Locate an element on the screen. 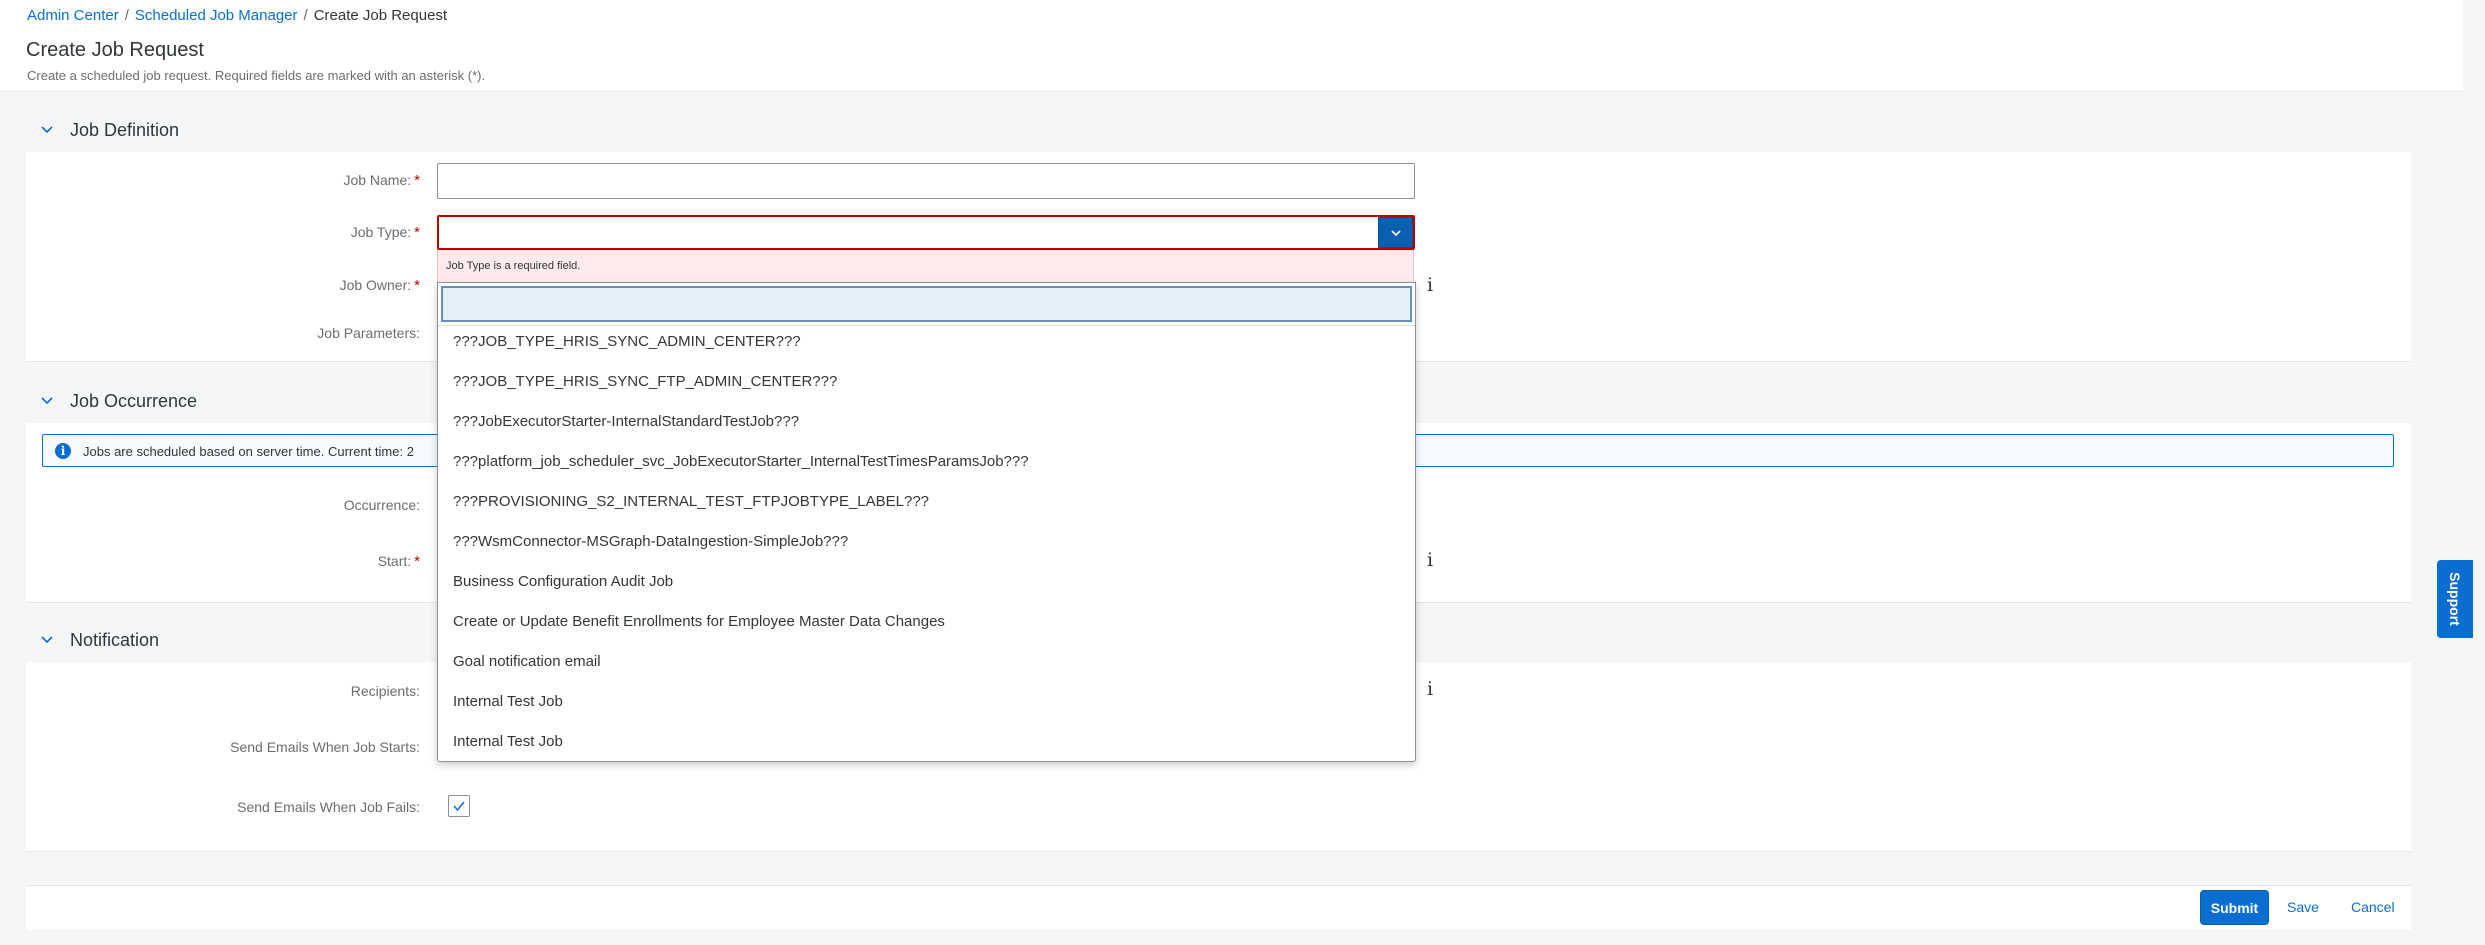  section-title-job-definition: Job Definition is located at coordinates (125, 129).